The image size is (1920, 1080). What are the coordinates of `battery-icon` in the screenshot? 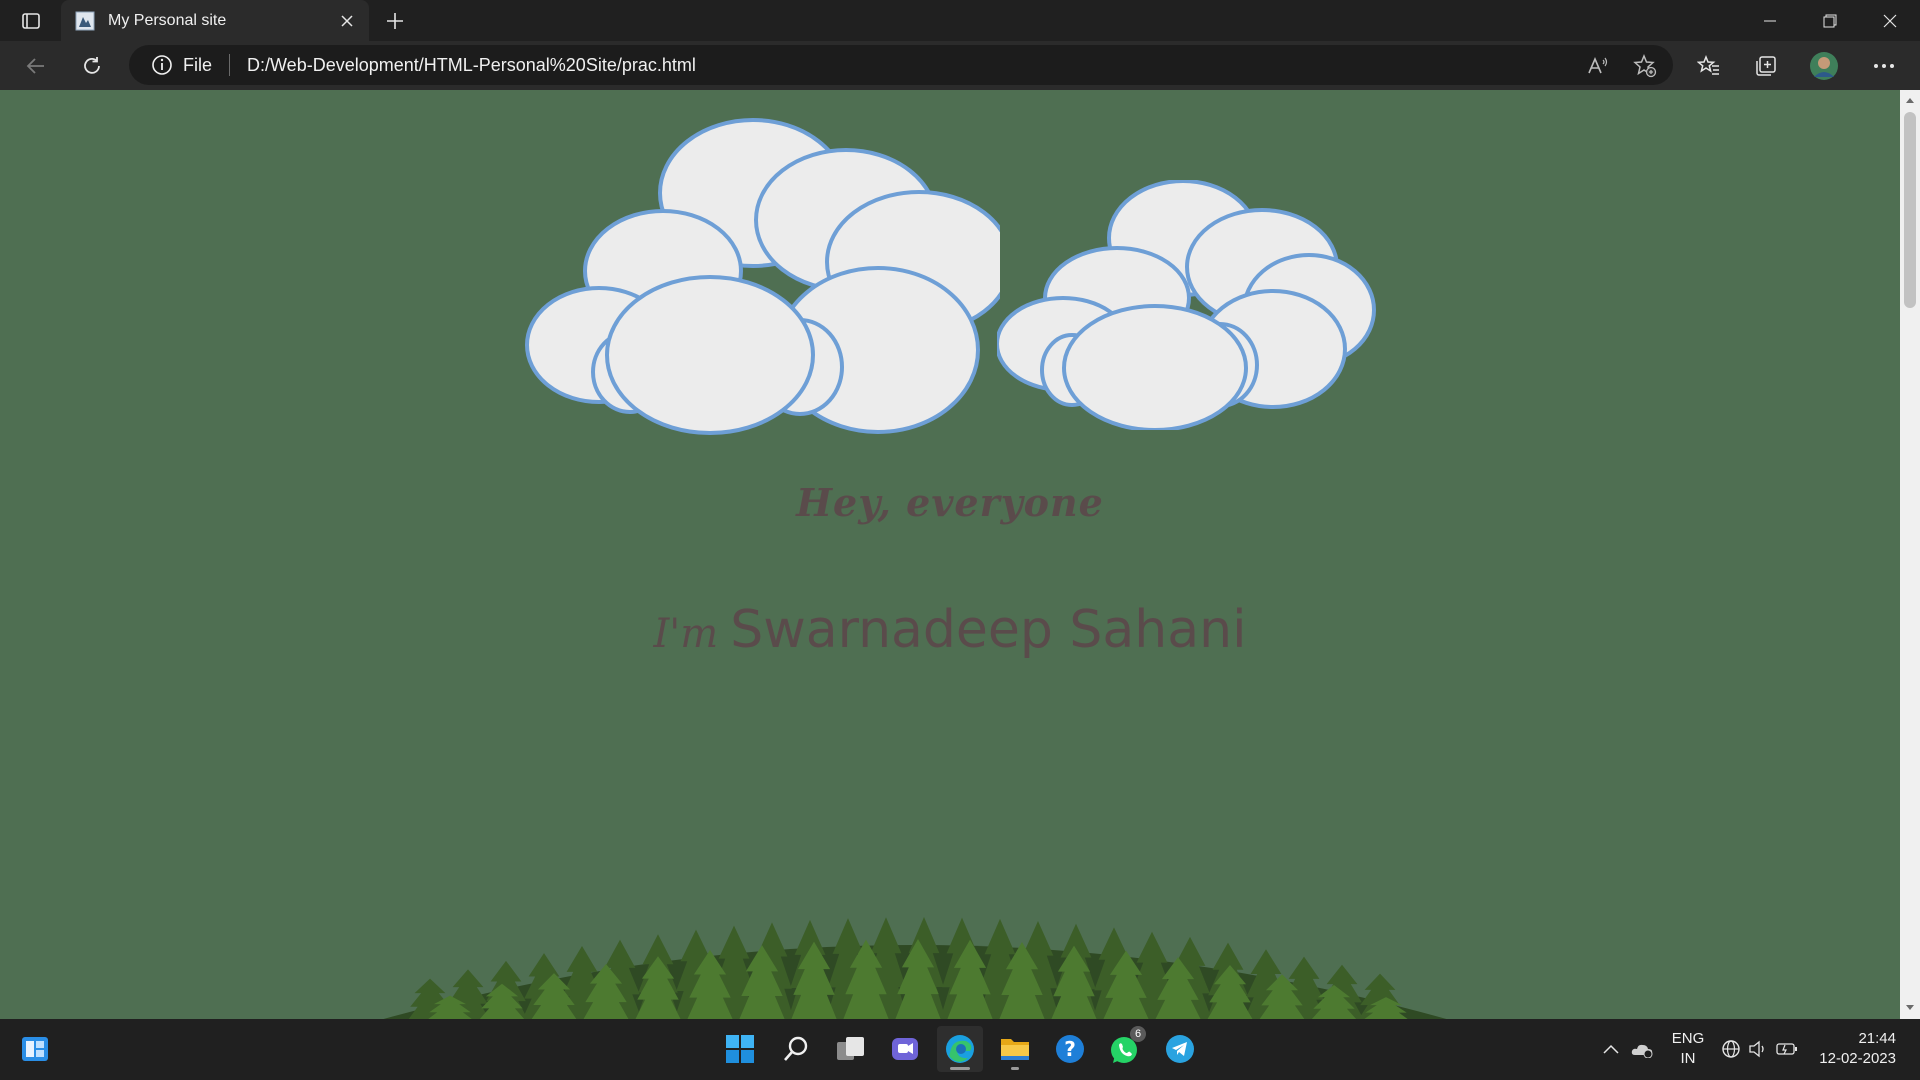 It's located at (1787, 1049).